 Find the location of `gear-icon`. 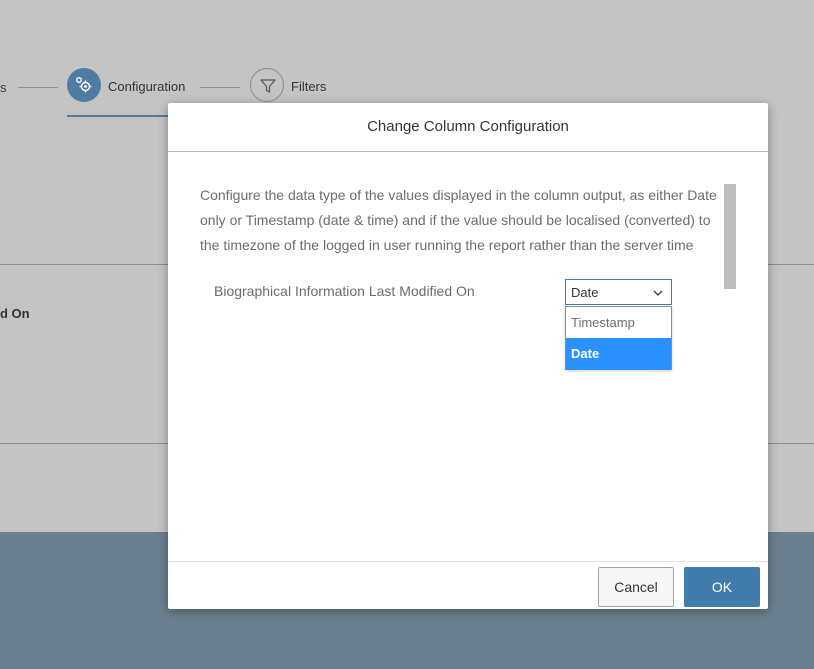

gear-icon is located at coordinates (84, 85).